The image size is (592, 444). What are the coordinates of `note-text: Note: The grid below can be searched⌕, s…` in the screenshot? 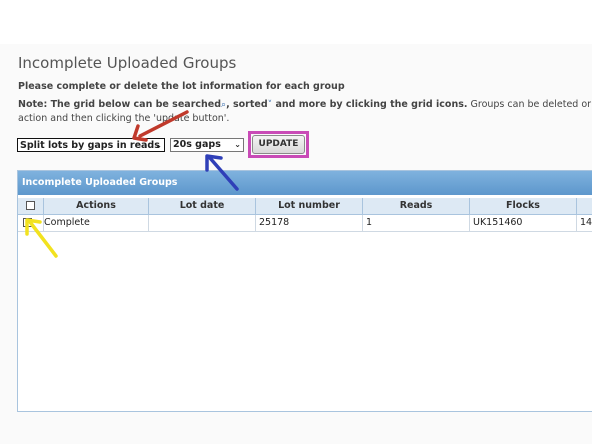 It's located at (305, 112).